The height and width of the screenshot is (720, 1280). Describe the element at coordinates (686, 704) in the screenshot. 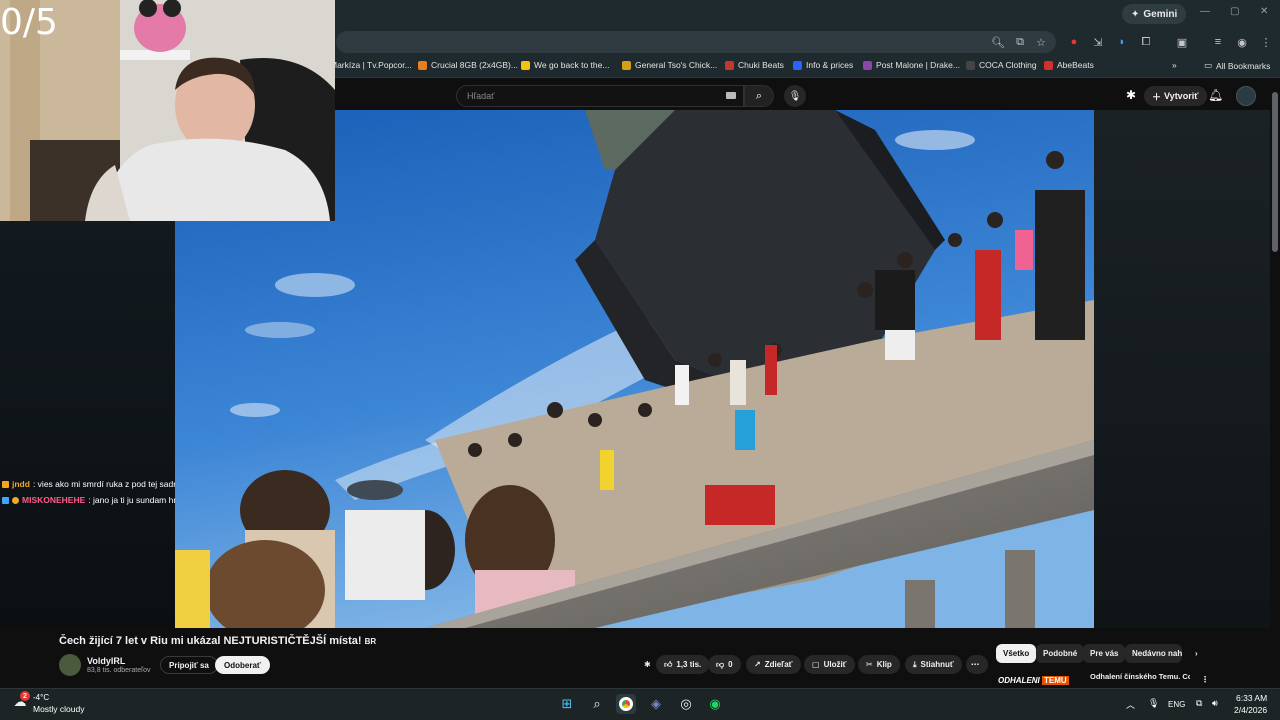

I see `obs-icon: ◎` at that location.